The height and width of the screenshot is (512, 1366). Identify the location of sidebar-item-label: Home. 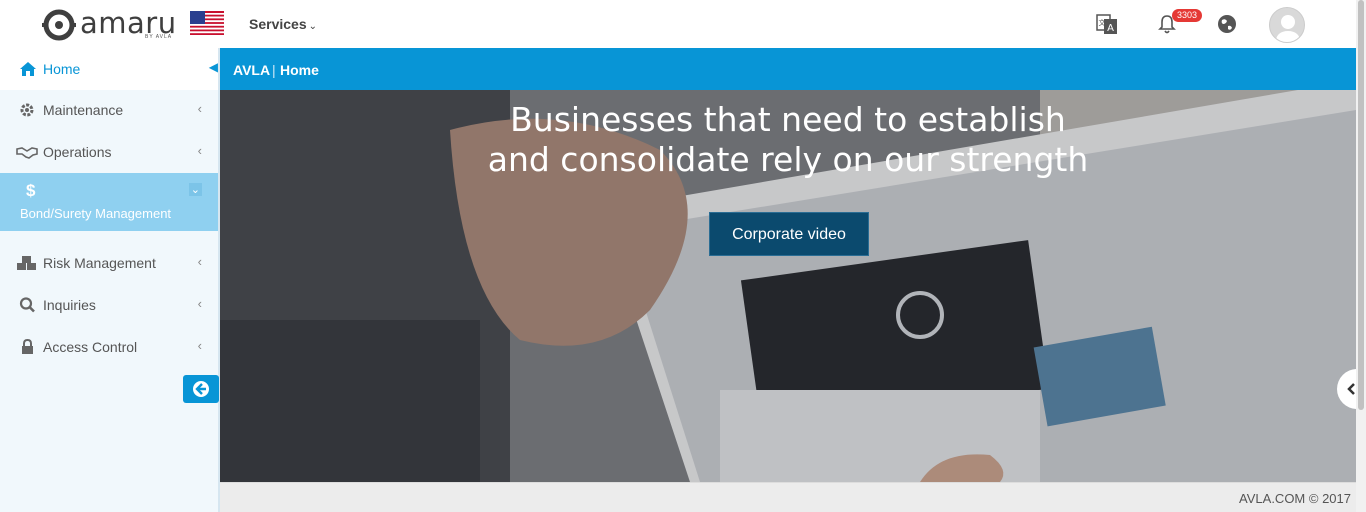
(62, 69).